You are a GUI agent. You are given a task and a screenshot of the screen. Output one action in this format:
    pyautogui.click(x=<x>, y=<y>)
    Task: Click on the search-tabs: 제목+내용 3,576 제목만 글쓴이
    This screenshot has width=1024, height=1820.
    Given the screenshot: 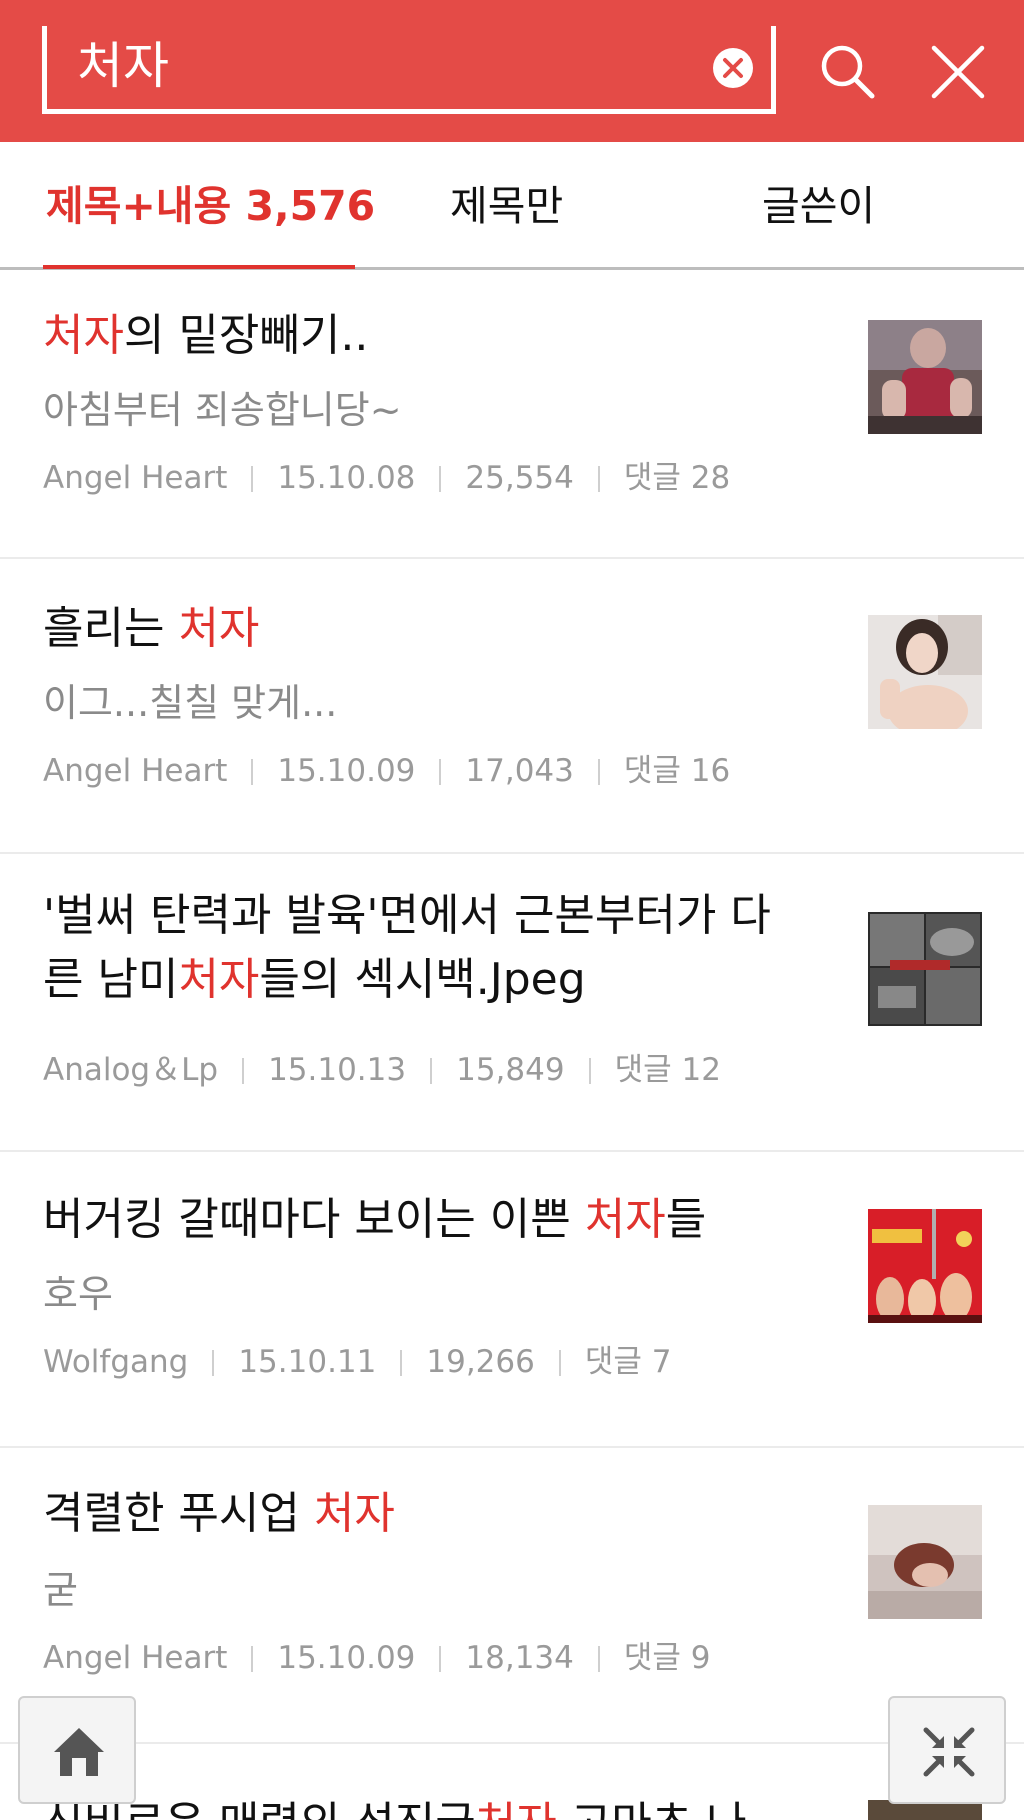 What is the action you would take?
    pyautogui.click(x=512, y=206)
    